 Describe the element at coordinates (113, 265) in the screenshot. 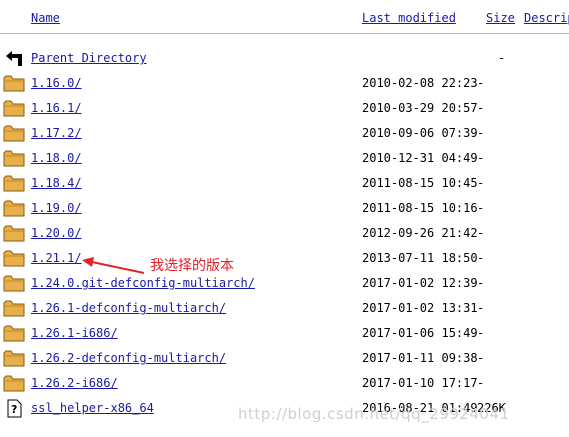

I see `annotation-arrow` at that location.